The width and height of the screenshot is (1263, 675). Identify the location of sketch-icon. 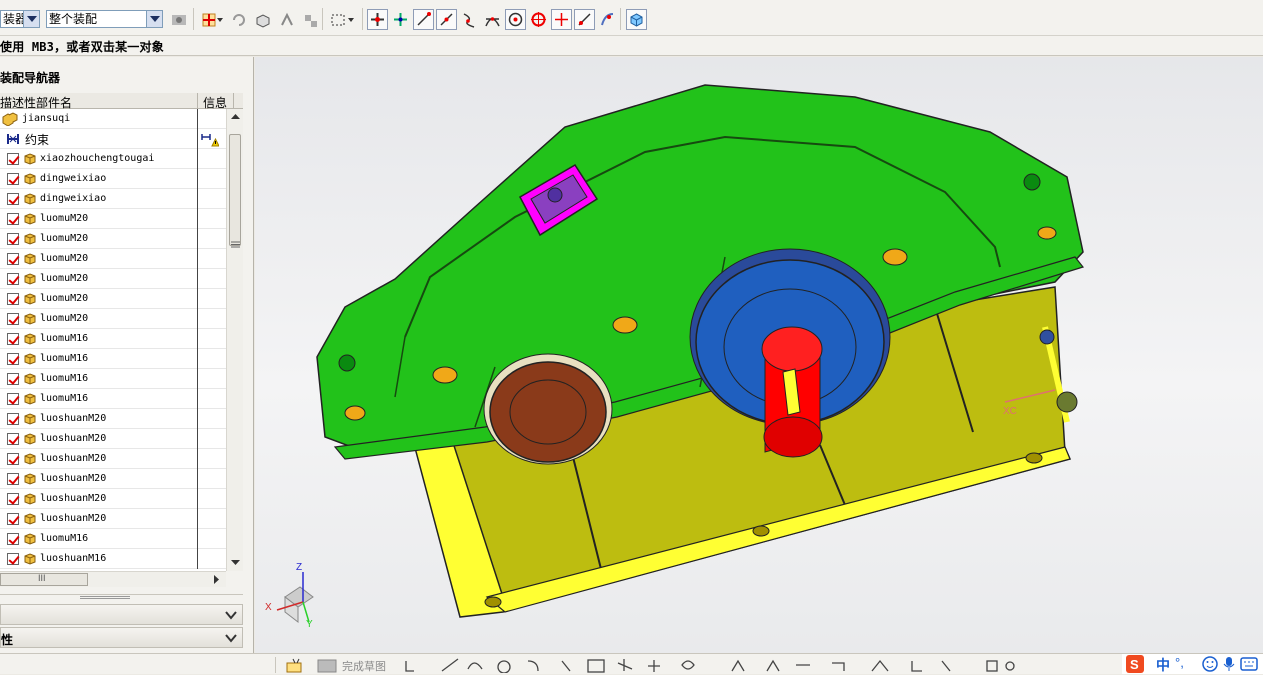
(296, 665).